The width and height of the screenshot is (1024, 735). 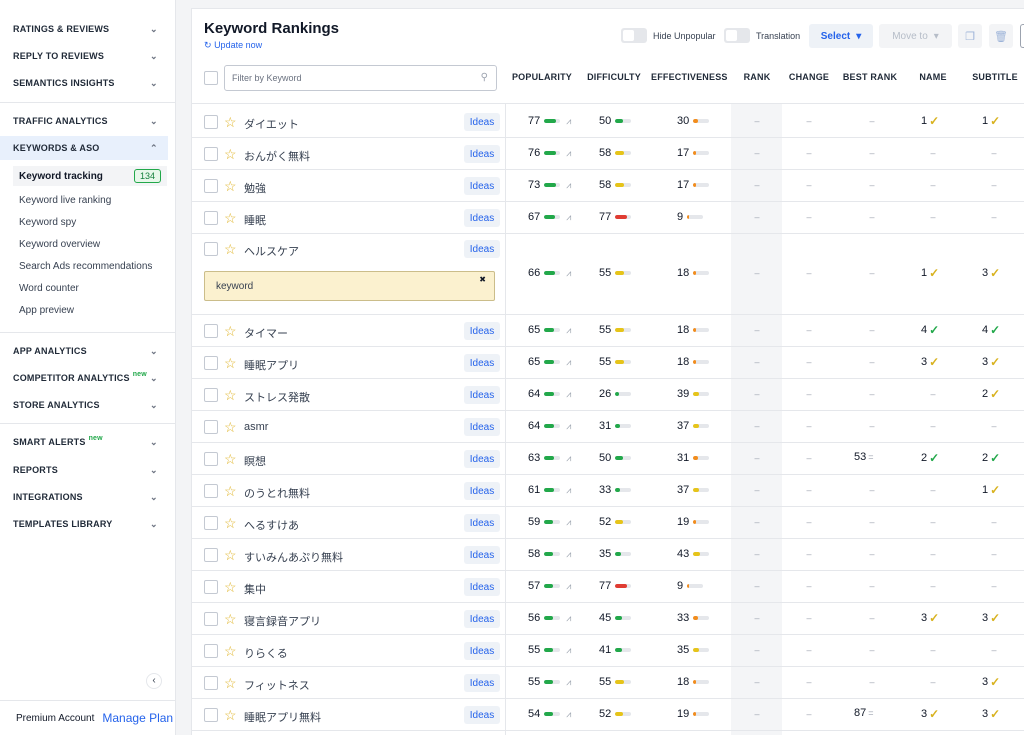 I want to click on translation-toggle: Translation, so click(x=762, y=35).